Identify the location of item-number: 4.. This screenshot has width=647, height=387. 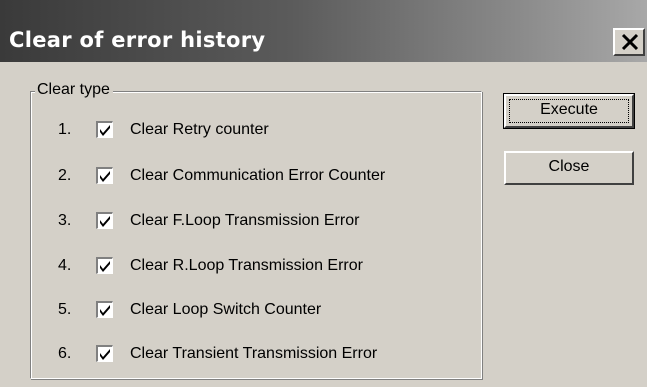
(65, 265).